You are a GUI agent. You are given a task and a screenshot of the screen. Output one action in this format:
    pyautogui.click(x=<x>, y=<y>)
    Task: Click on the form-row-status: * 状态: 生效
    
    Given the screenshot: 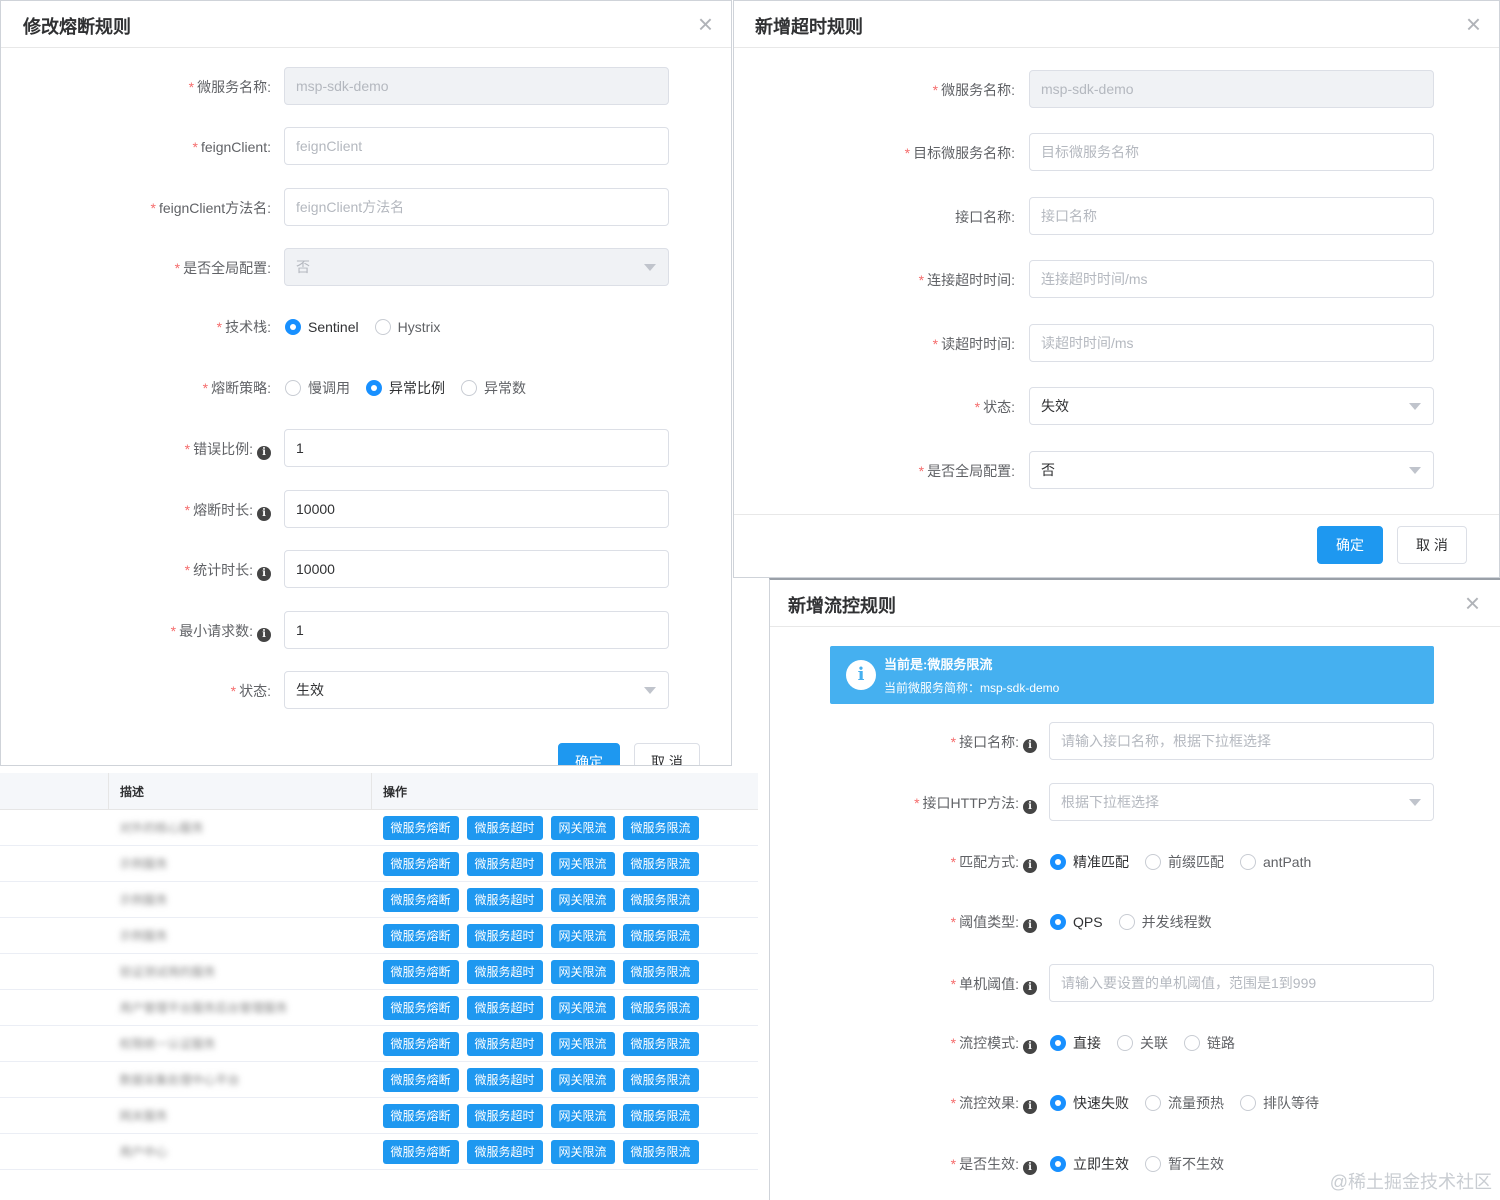 What is the action you would take?
    pyautogui.click(x=366, y=691)
    